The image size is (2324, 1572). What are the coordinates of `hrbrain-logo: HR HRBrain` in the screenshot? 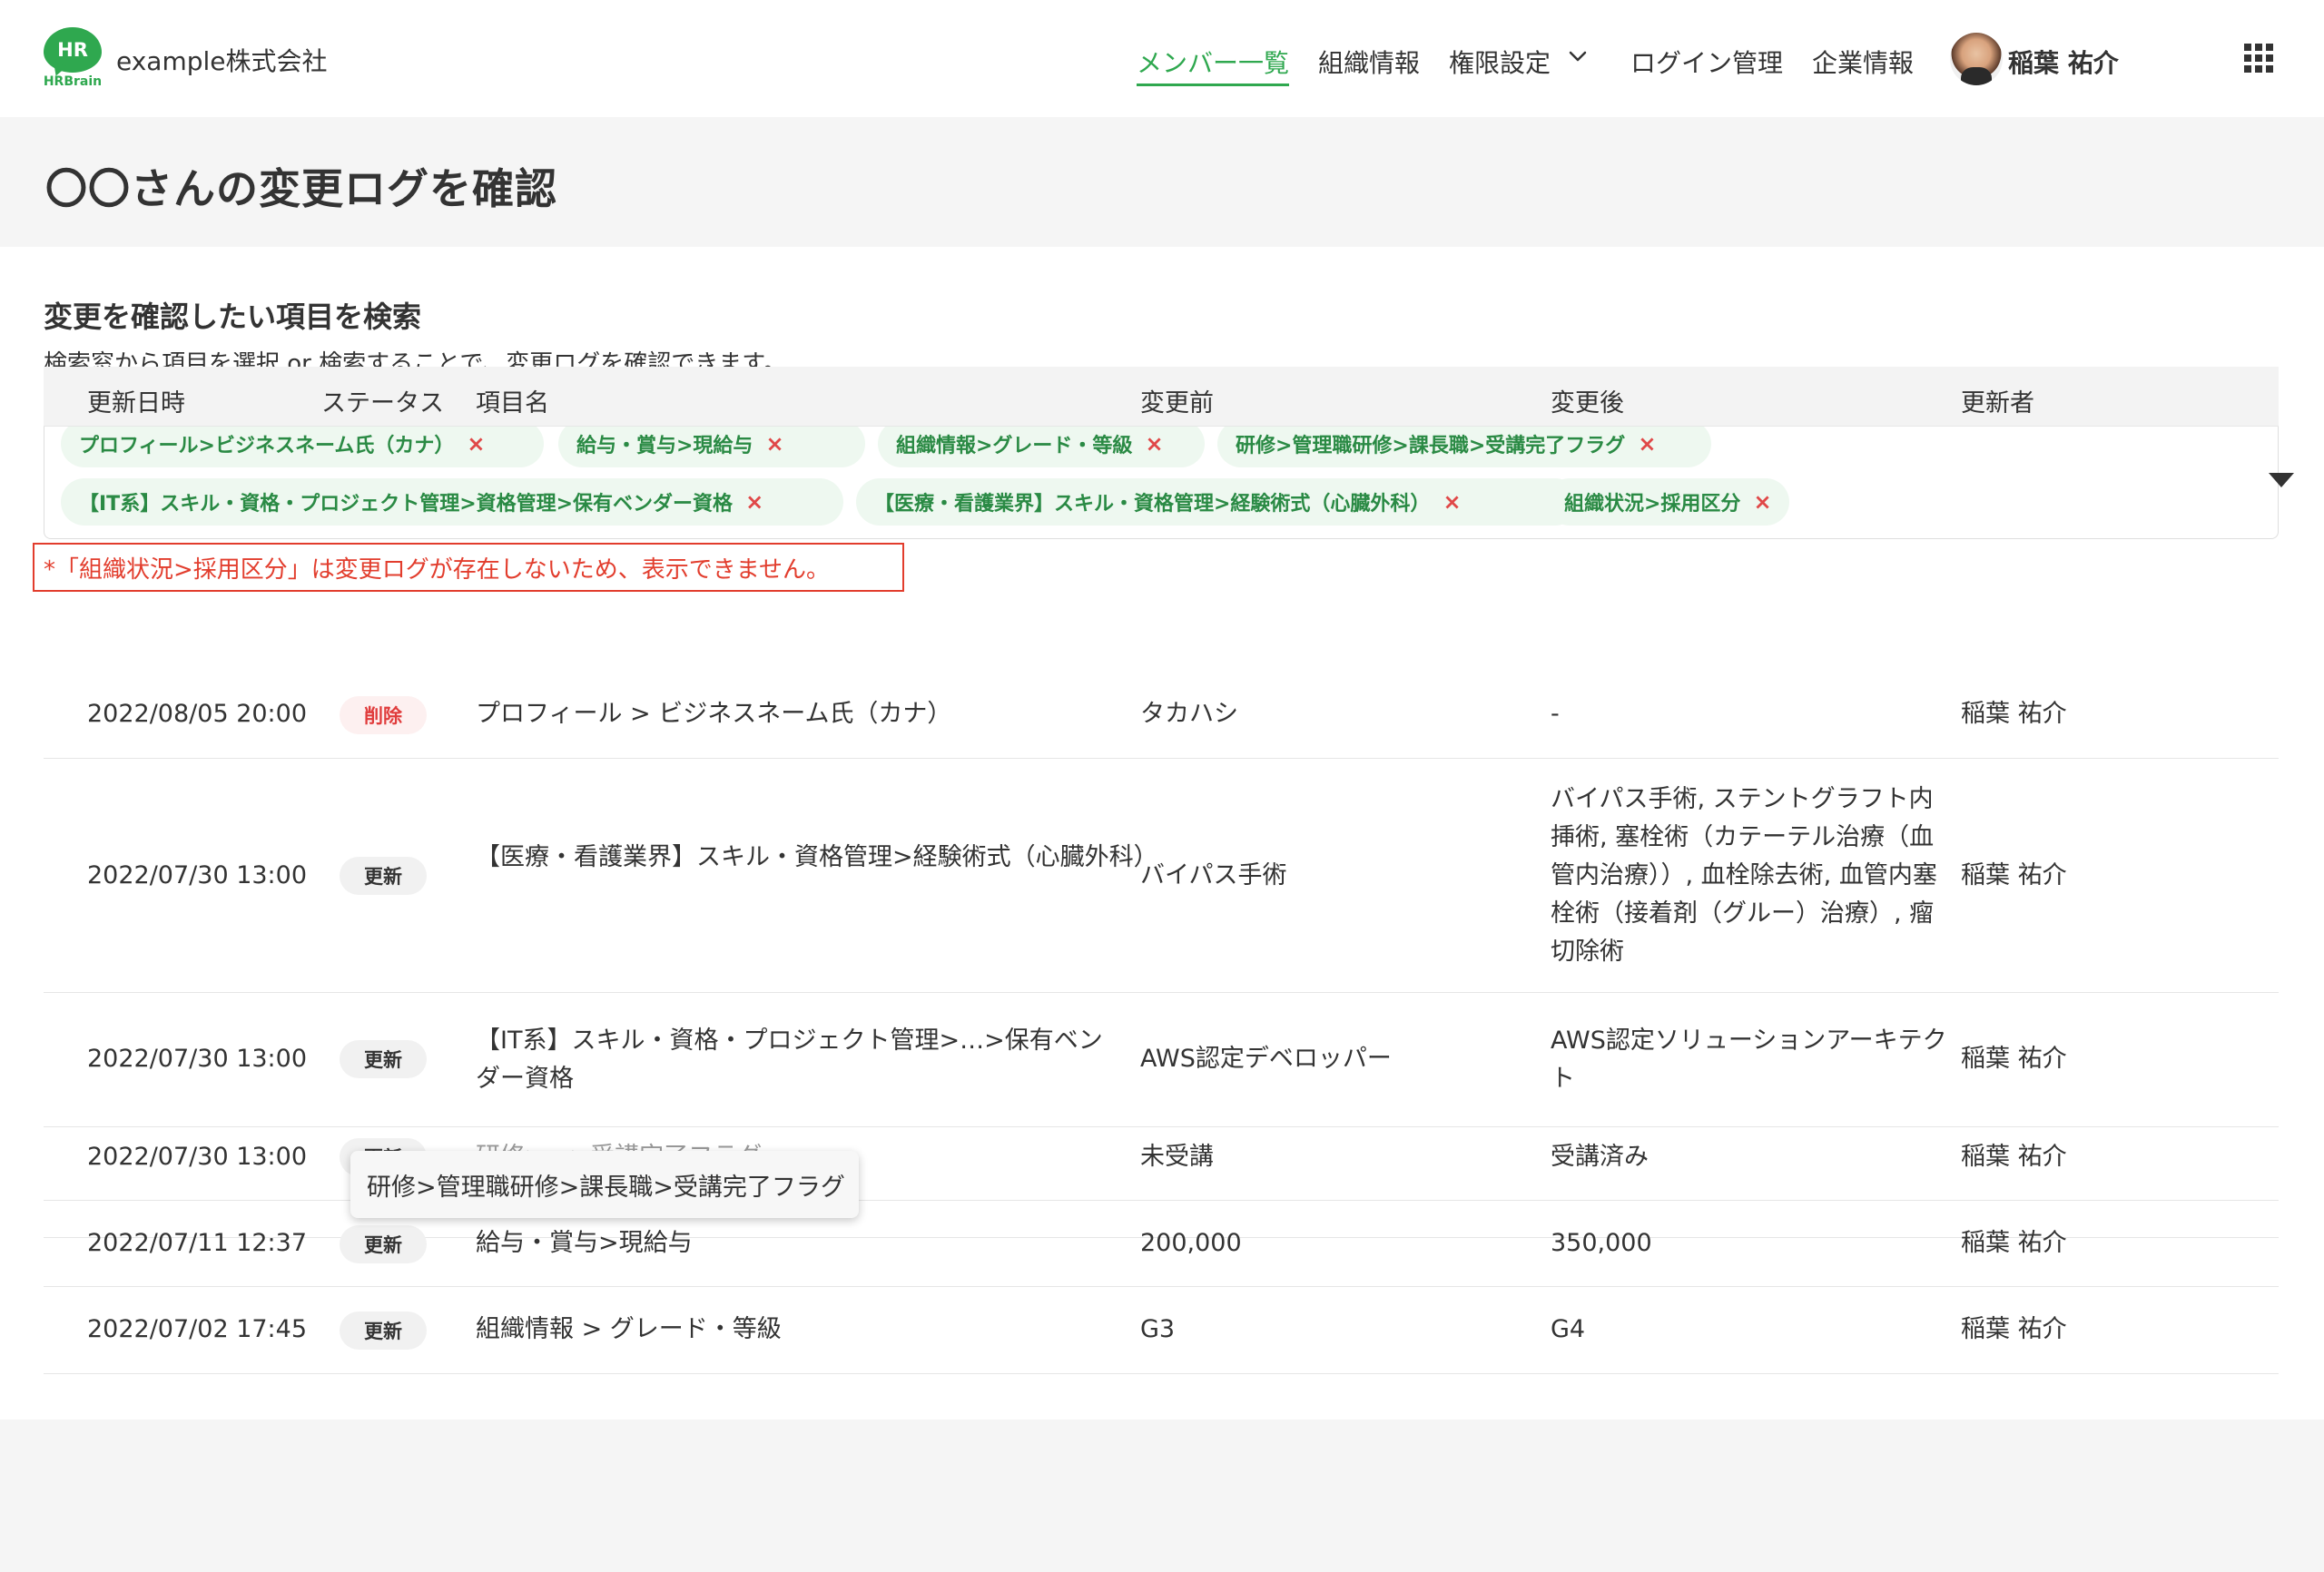 It's located at (72, 58).